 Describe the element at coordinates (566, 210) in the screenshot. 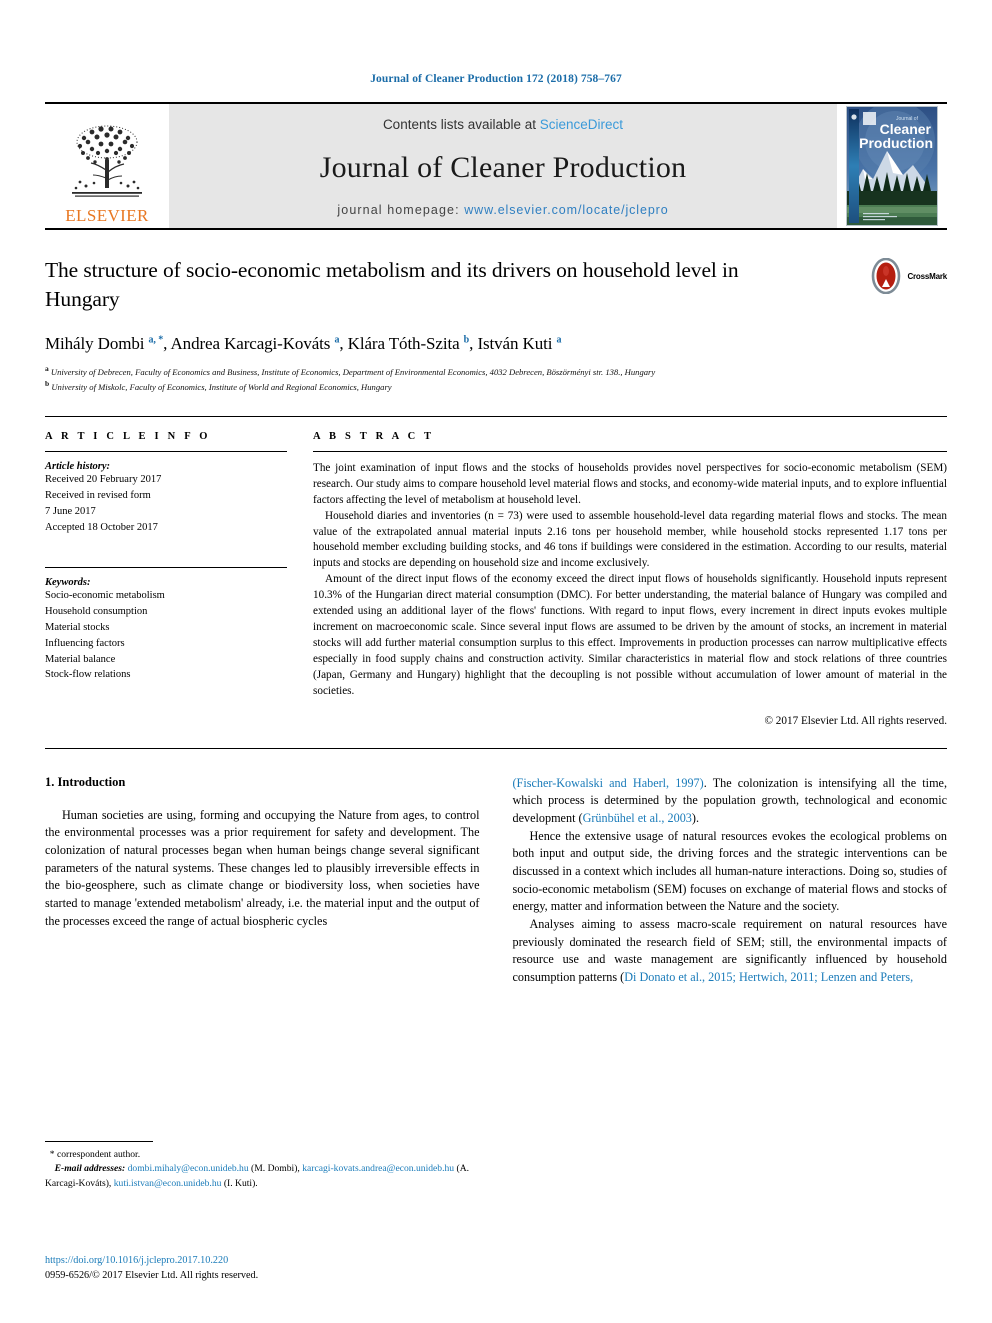

I see `journal-homepage-link: www.elsevier.com/locate/jclepro` at that location.